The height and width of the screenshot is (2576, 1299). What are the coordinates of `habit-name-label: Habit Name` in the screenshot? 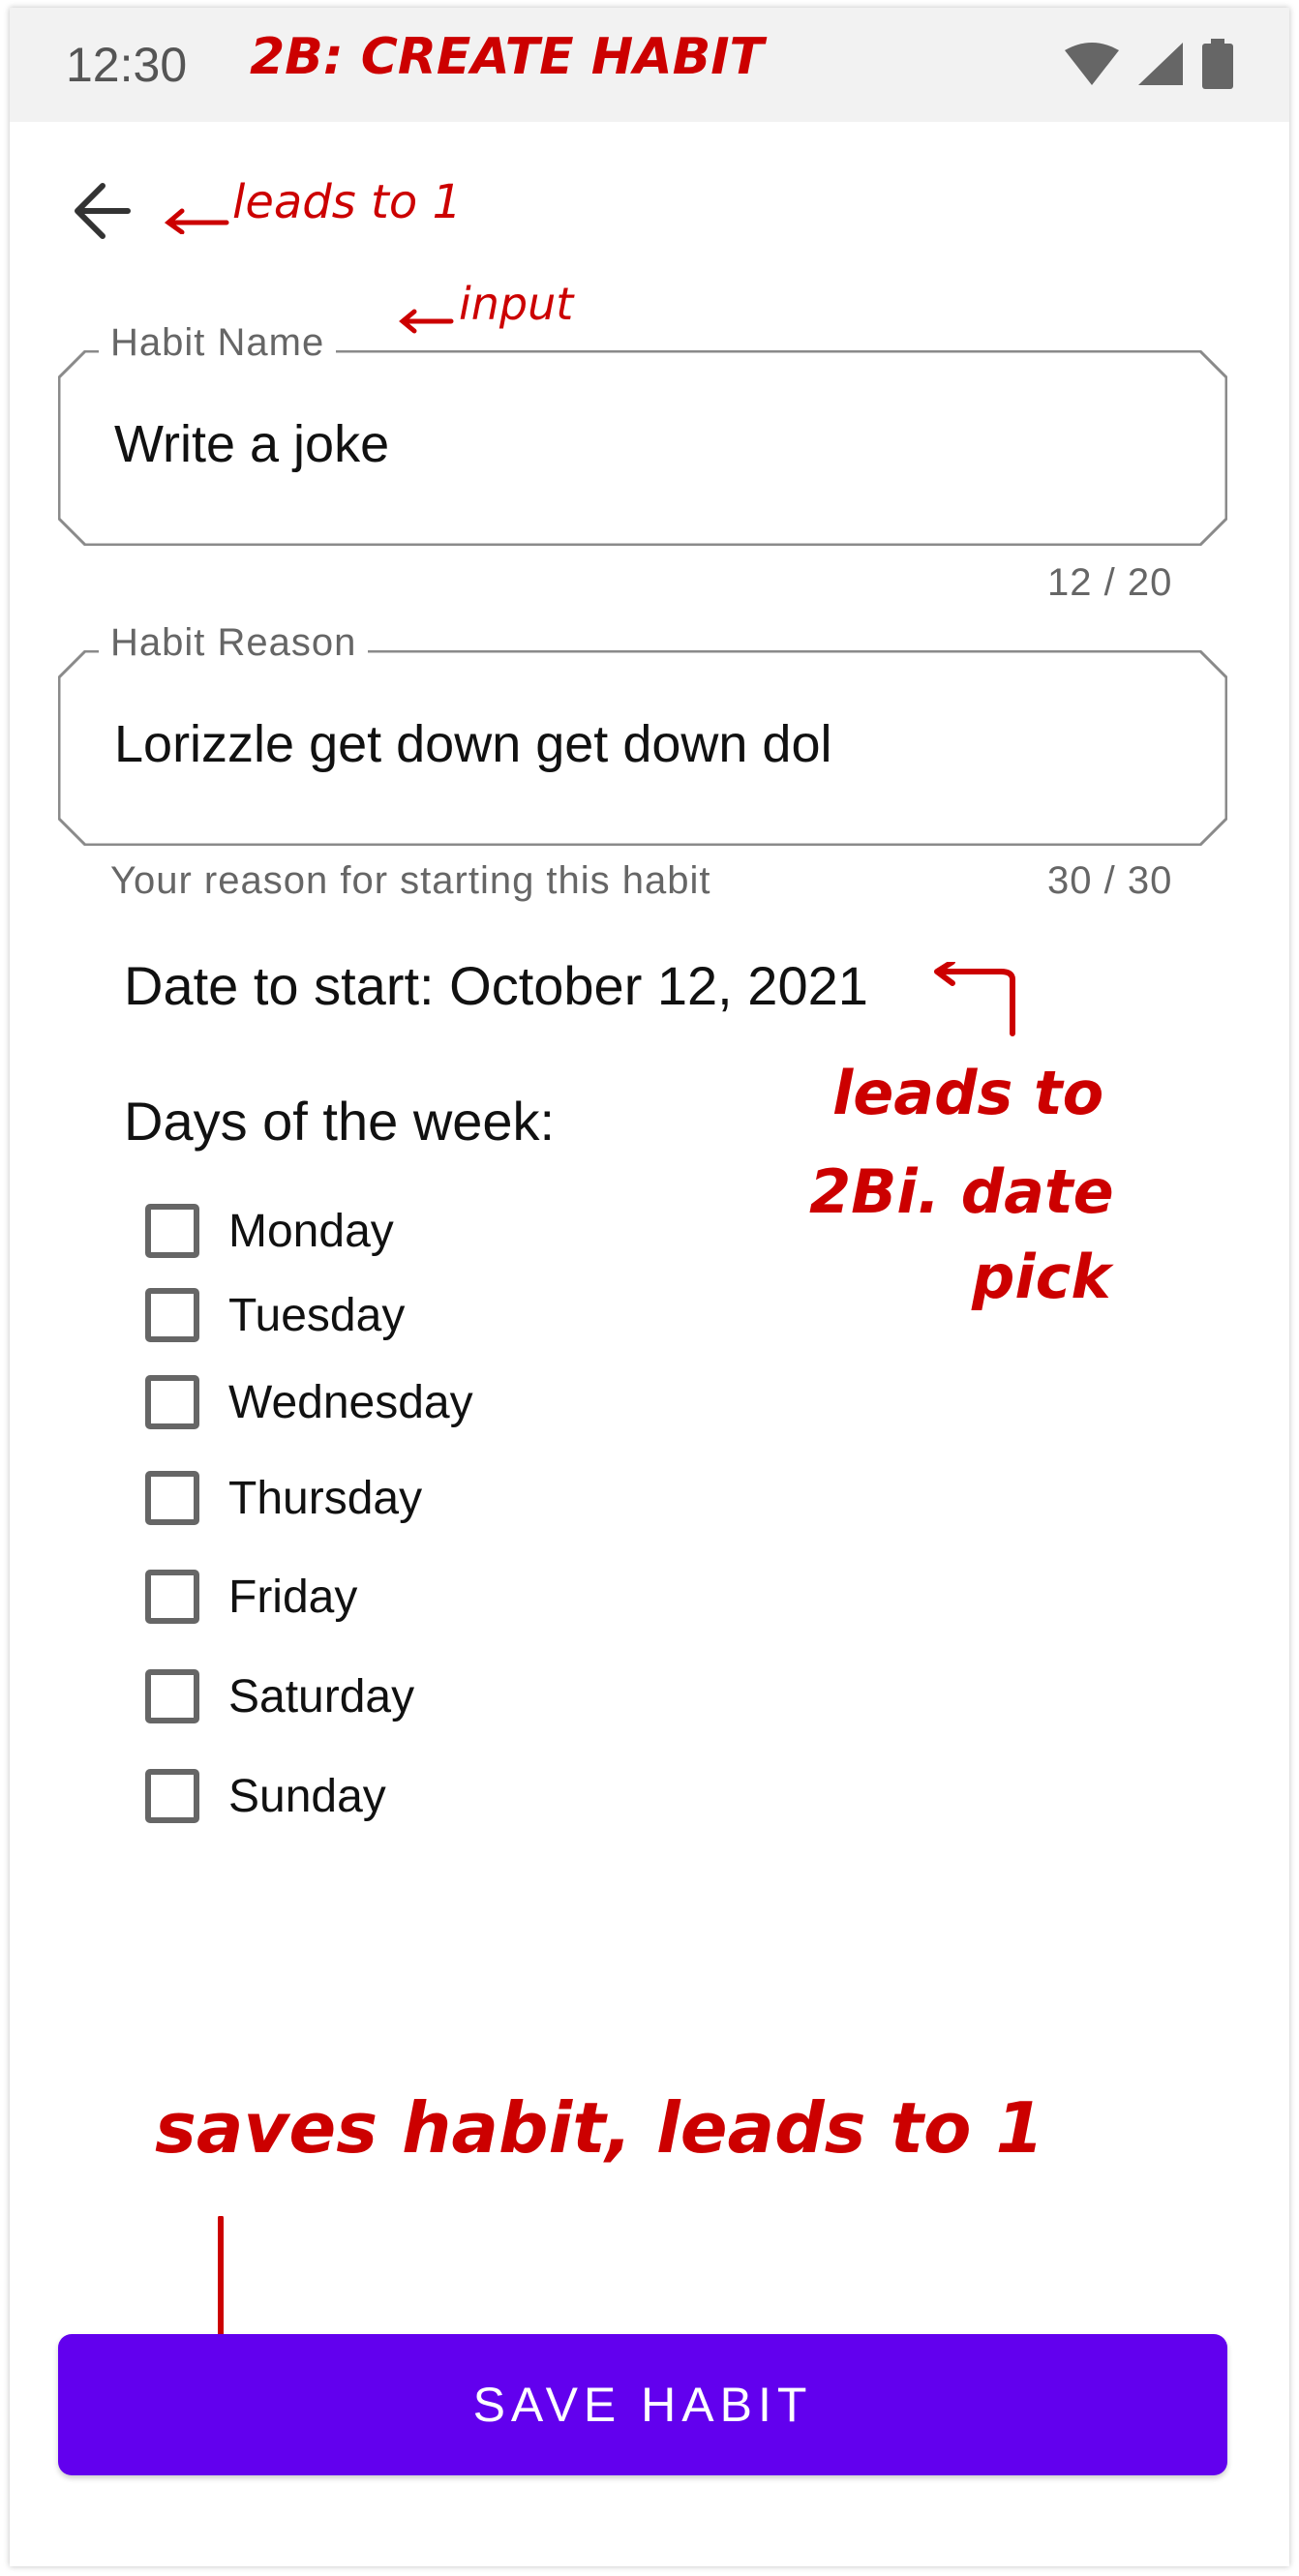 It's located at (218, 343).